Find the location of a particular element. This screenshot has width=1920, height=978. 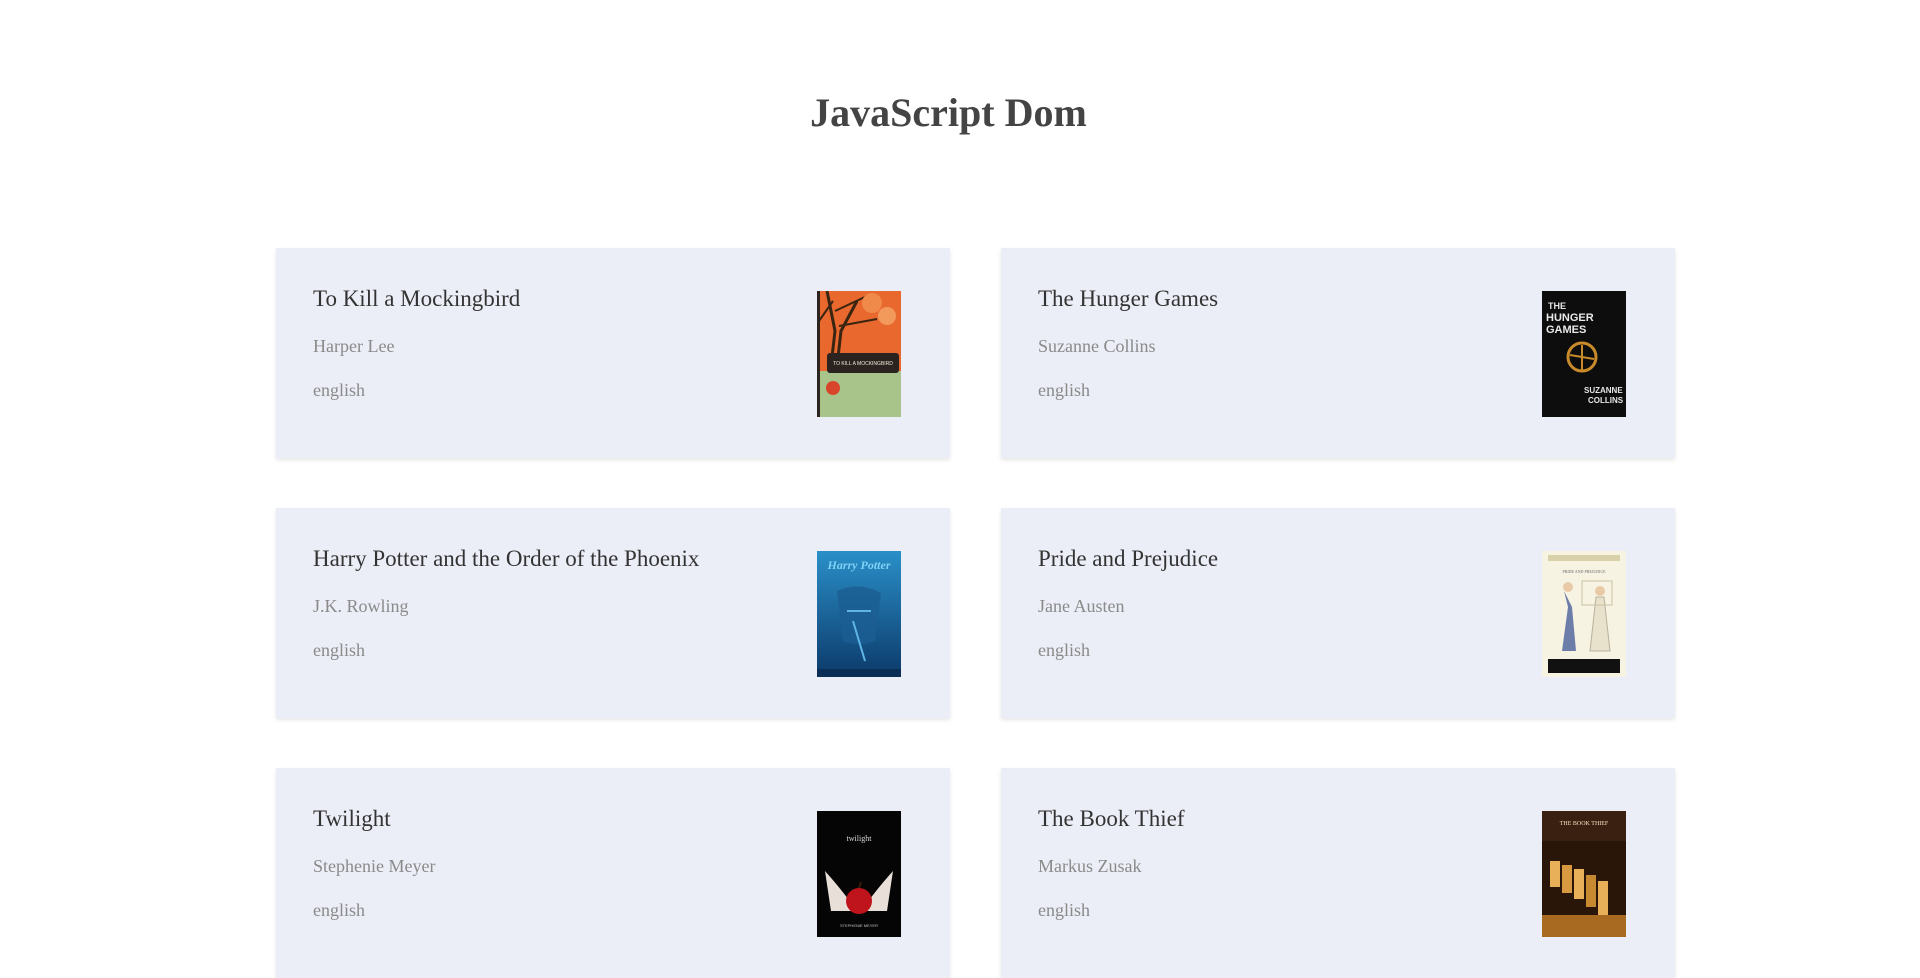

hunger-games-cover-icon: THE HUNGER GAMES SUZANNE COLLINS is located at coordinates (1584, 354).